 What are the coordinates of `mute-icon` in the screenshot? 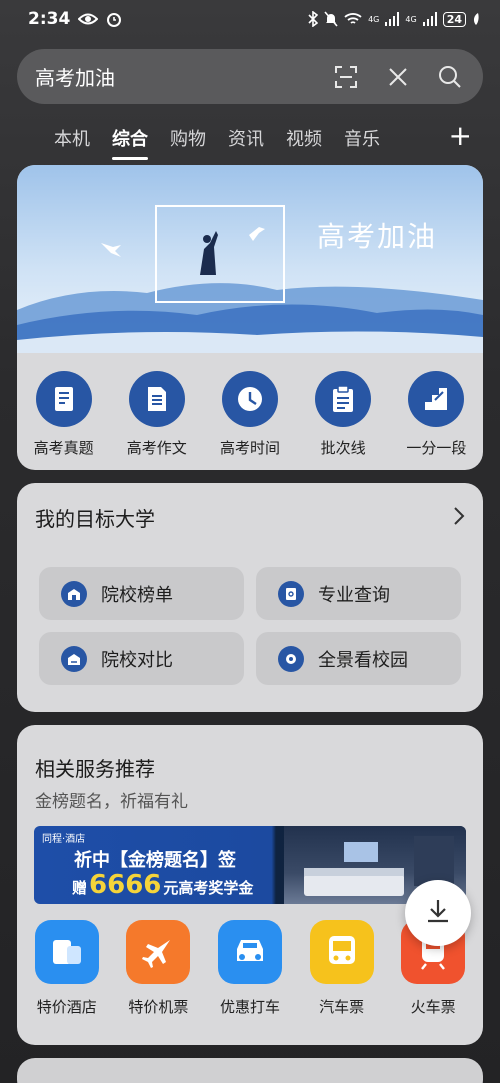 It's located at (331, 19).